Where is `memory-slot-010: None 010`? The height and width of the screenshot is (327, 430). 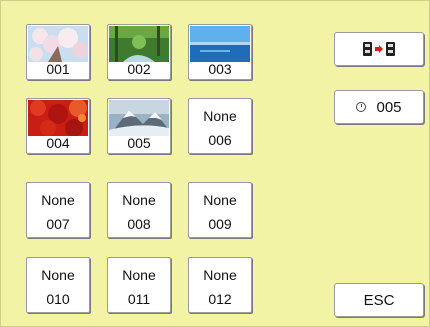 memory-slot-010: None 010 is located at coordinates (58, 285).